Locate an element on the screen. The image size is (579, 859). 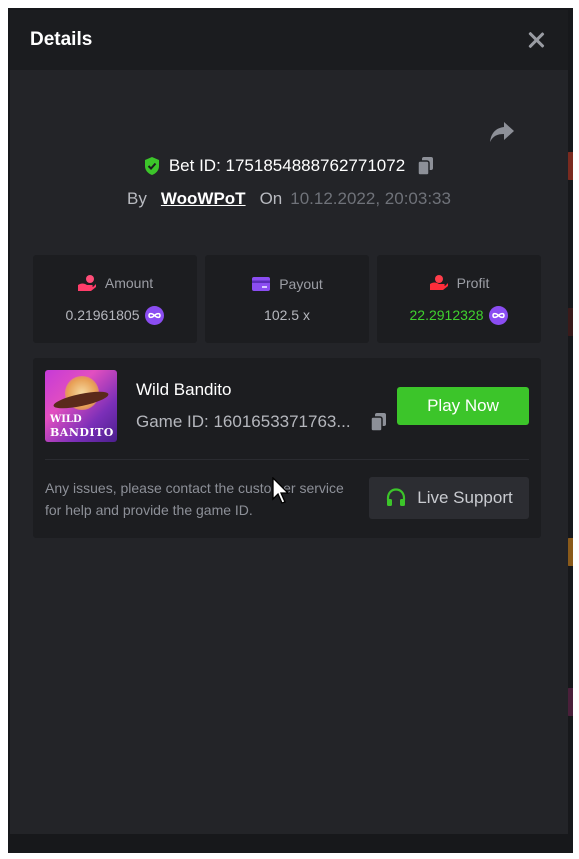
bet-id: Bet ID: 1751854888762771072 is located at coordinates (287, 165).